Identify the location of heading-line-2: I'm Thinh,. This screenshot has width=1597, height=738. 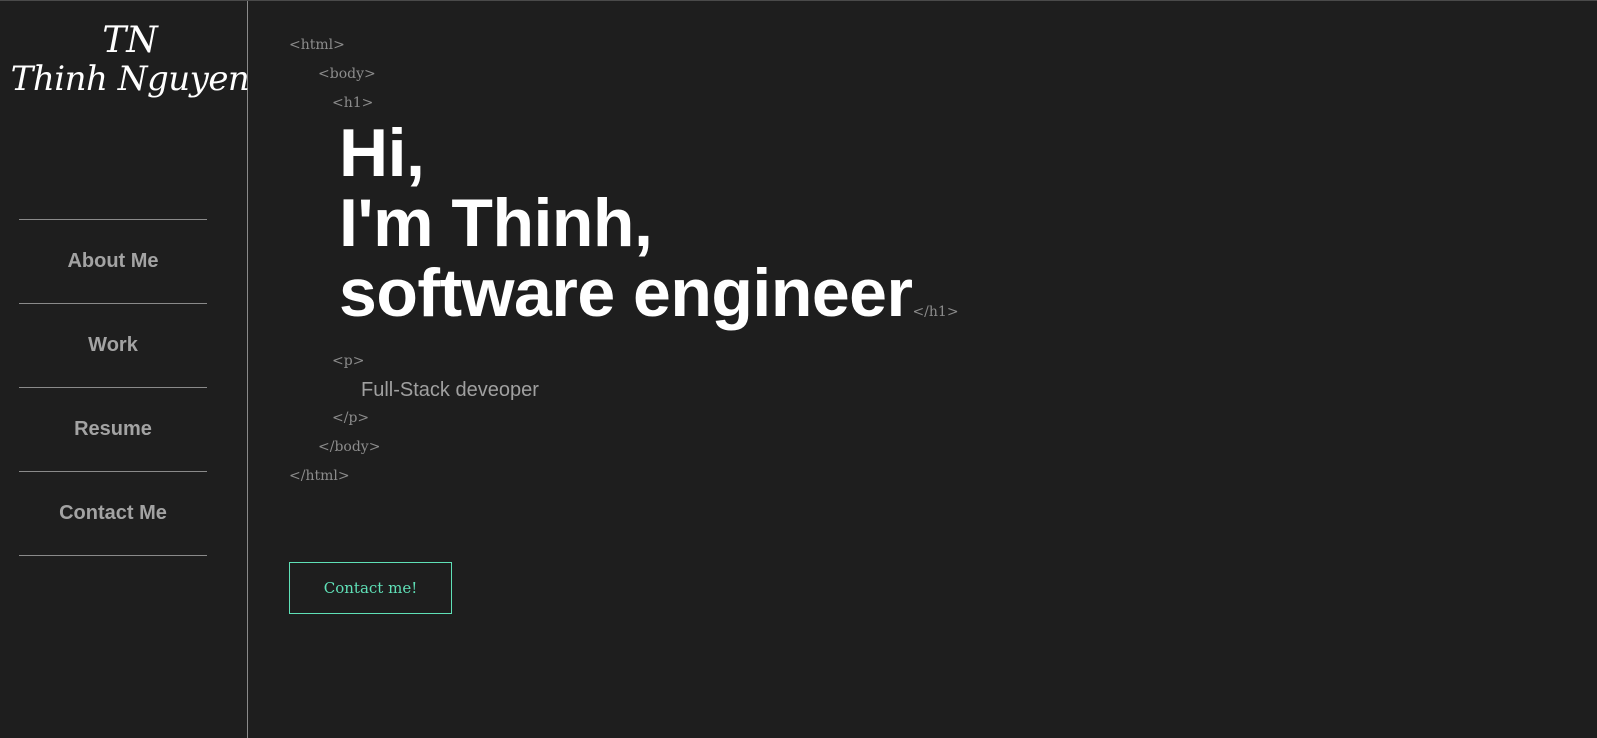
(496, 223).